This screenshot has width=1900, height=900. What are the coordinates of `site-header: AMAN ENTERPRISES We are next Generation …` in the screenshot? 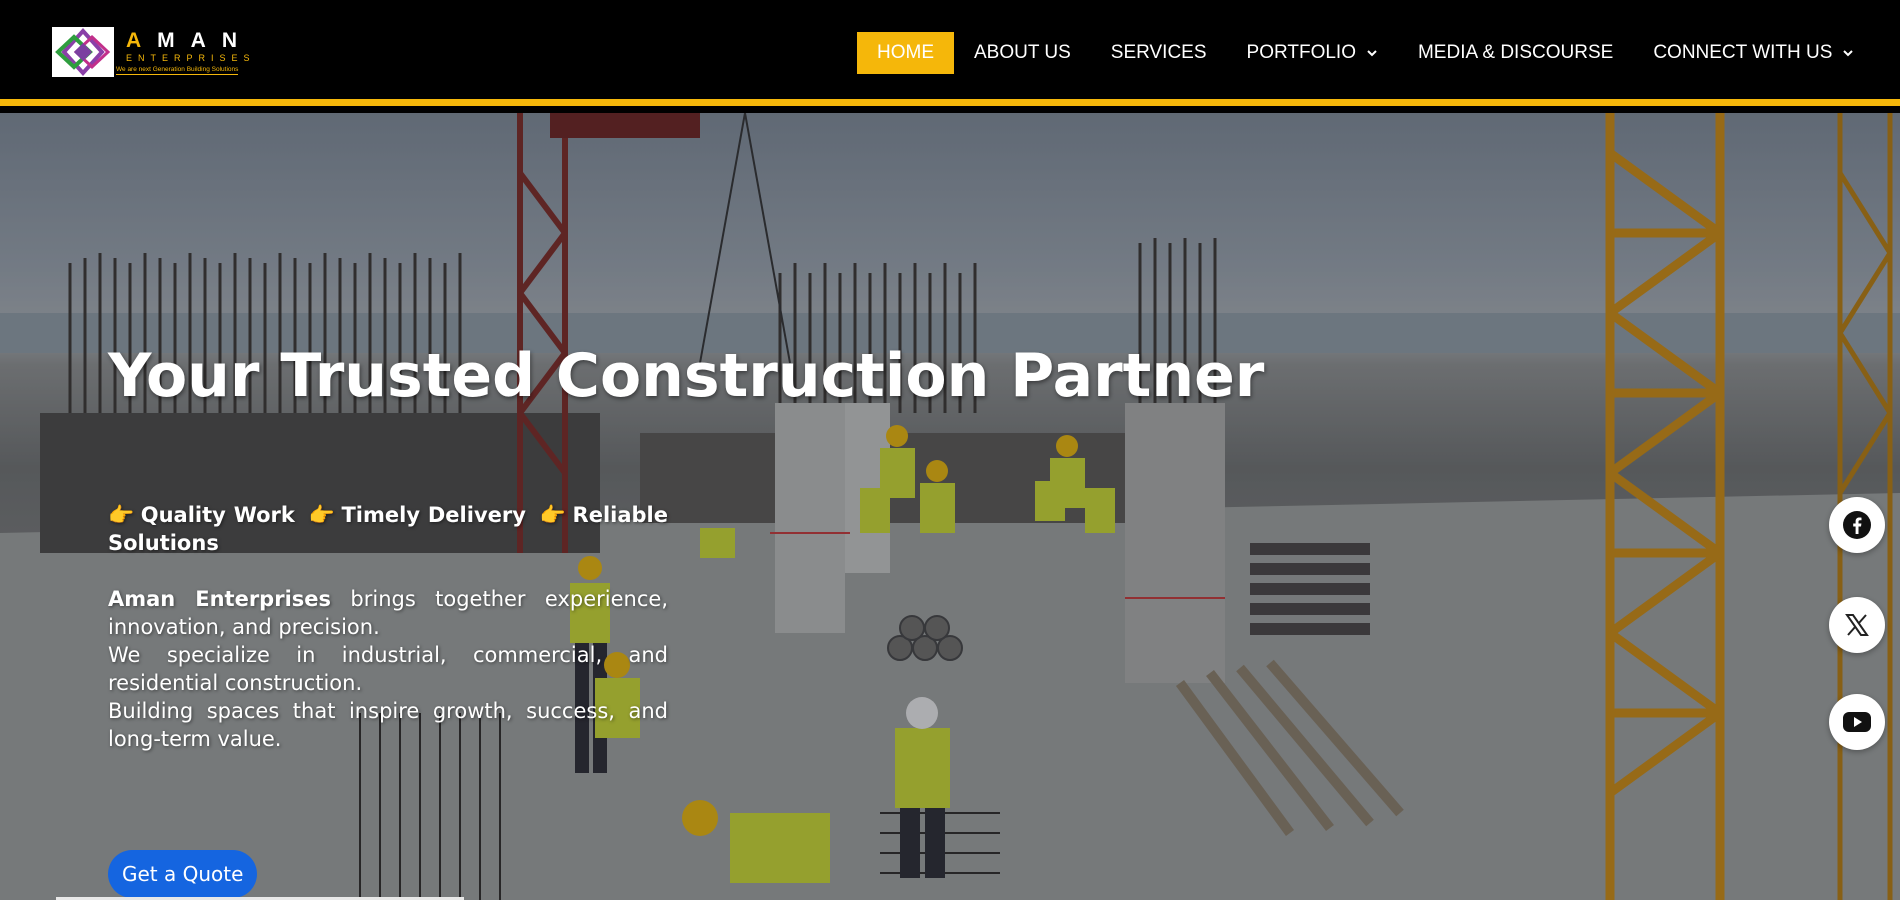 It's located at (950, 53).